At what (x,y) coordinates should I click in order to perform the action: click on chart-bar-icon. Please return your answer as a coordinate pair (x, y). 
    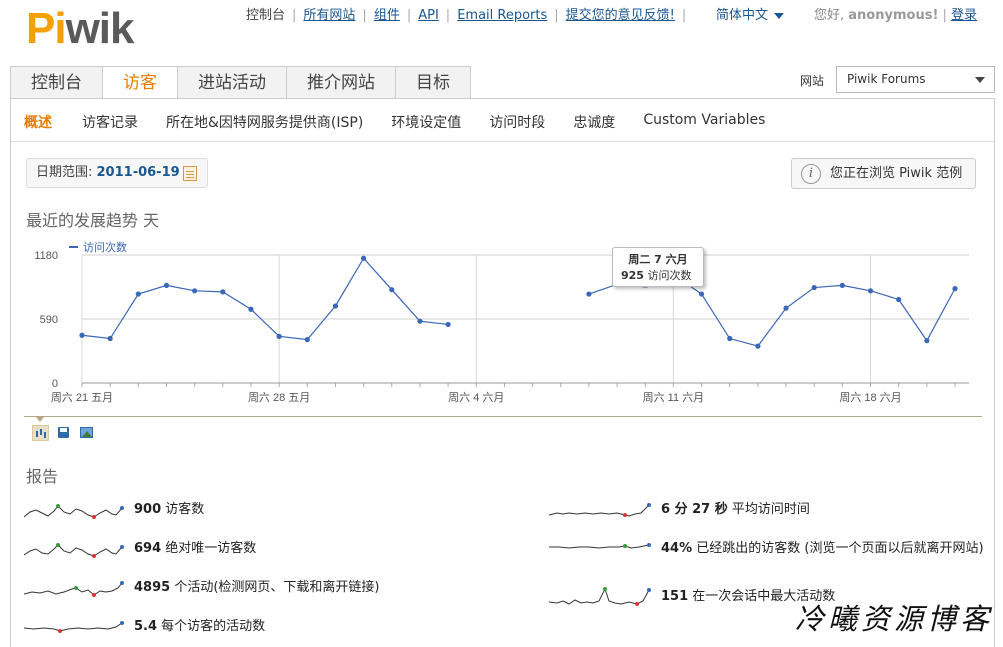
    Looking at the image, I should click on (40, 433).